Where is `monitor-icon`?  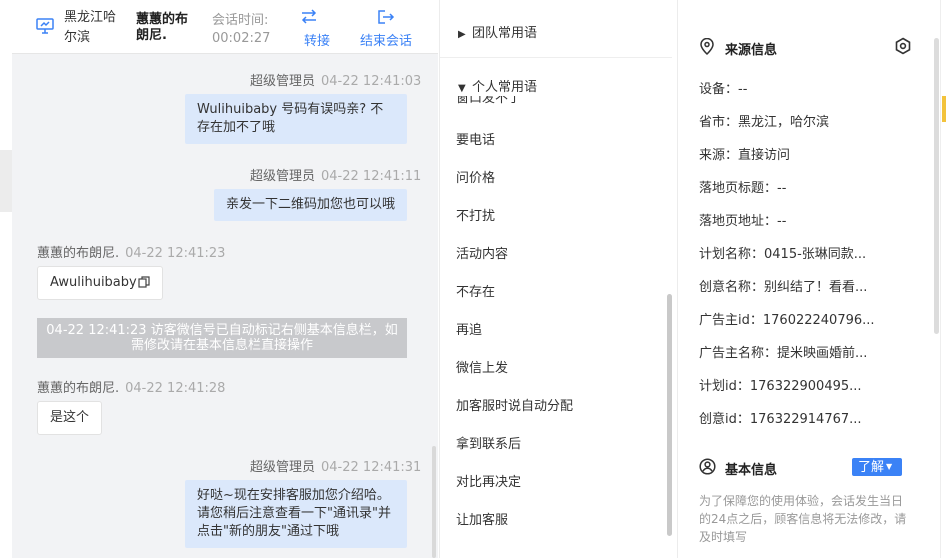
monitor-icon is located at coordinates (45, 26).